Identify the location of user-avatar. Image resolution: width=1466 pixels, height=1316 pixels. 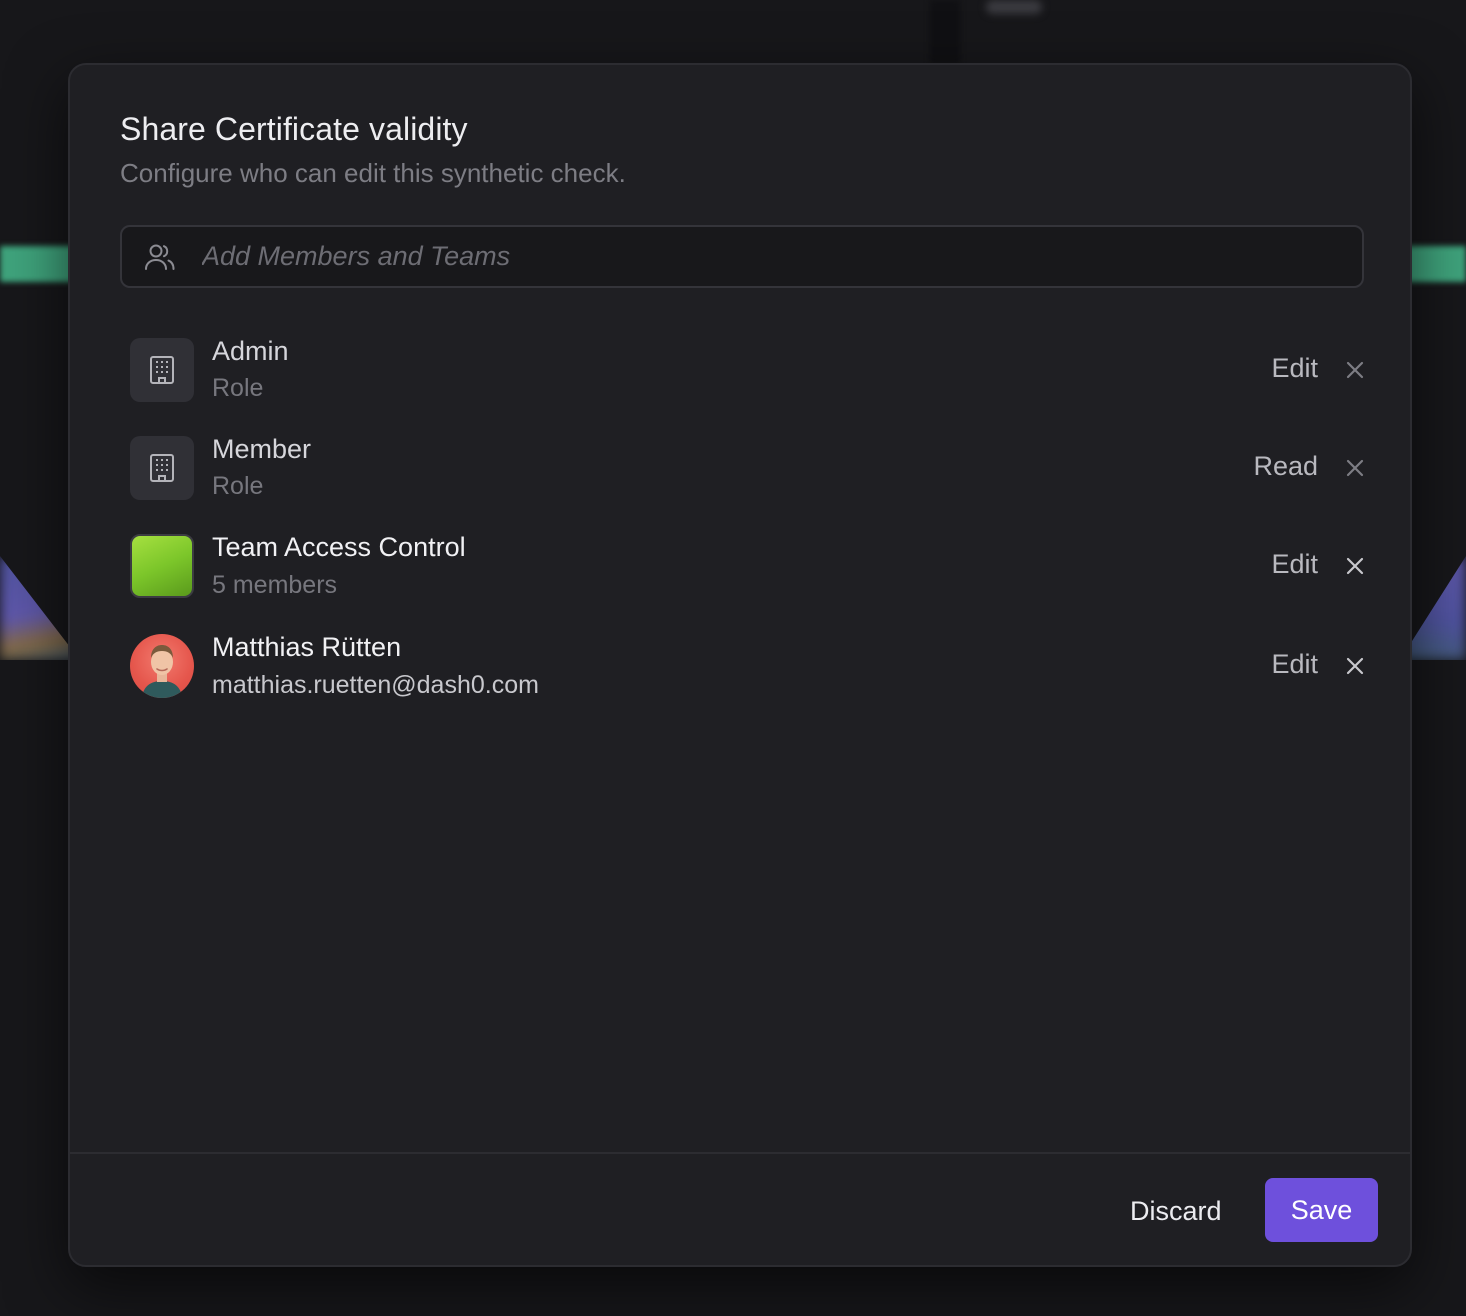
(162, 666).